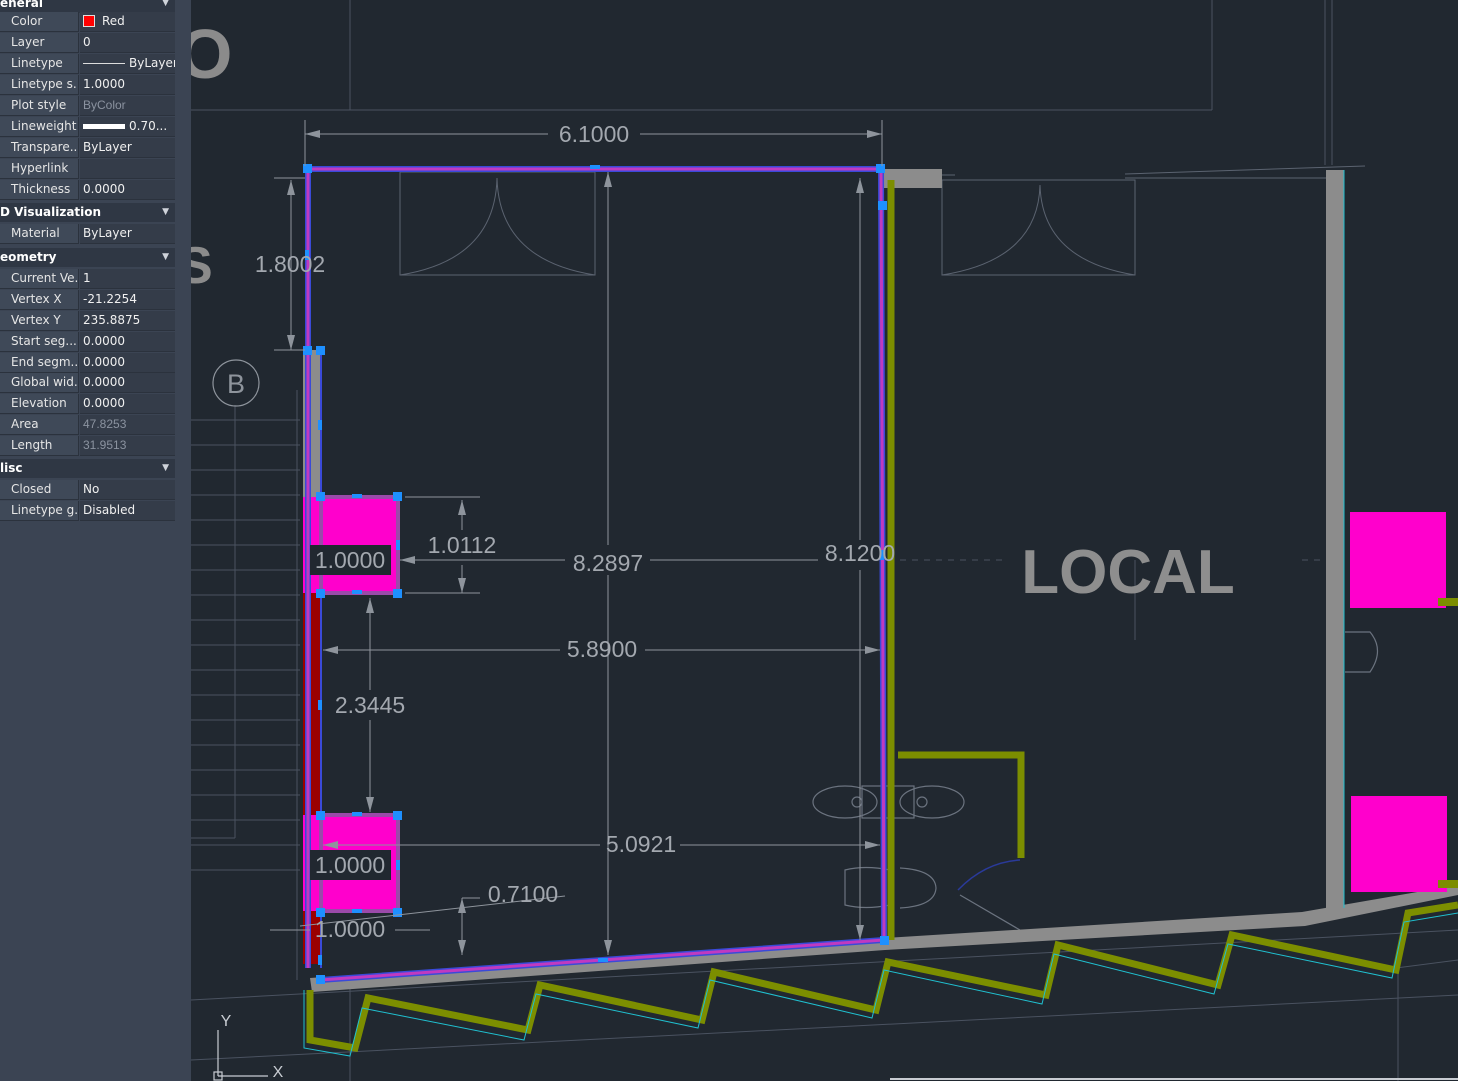 Image resolution: width=1458 pixels, height=1081 pixels. I want to click on prop-key: Vertex Y, so click(39, 321).